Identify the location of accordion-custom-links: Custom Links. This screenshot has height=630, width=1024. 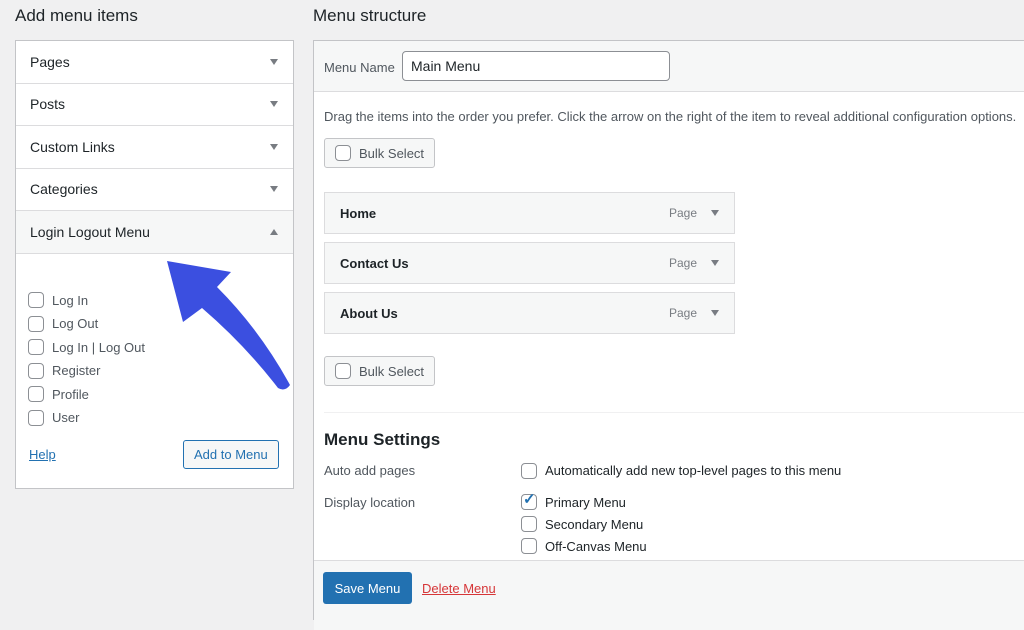
(154, 147).